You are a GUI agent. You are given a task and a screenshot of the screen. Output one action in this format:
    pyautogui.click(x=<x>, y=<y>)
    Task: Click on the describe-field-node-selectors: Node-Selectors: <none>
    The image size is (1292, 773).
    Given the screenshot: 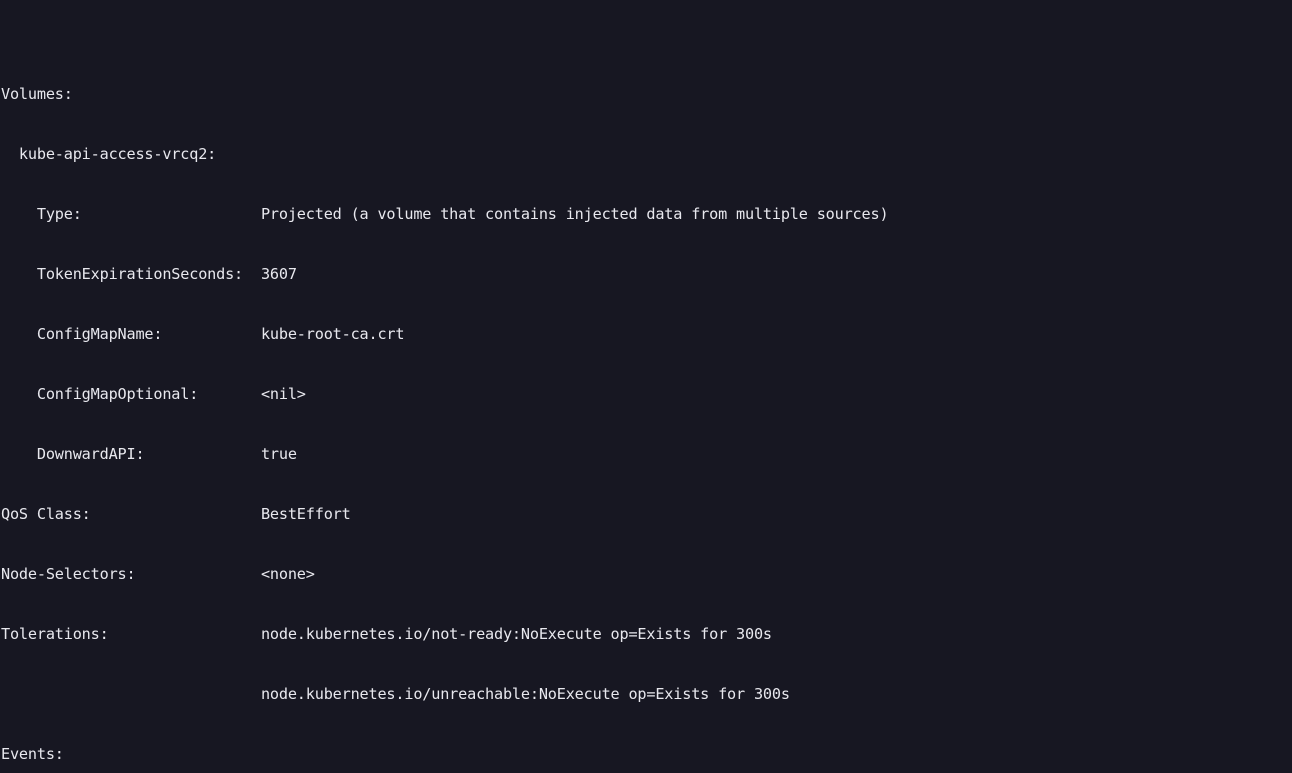 What is the action you would take?
    pyautogui.click(x=158, y=574)
    